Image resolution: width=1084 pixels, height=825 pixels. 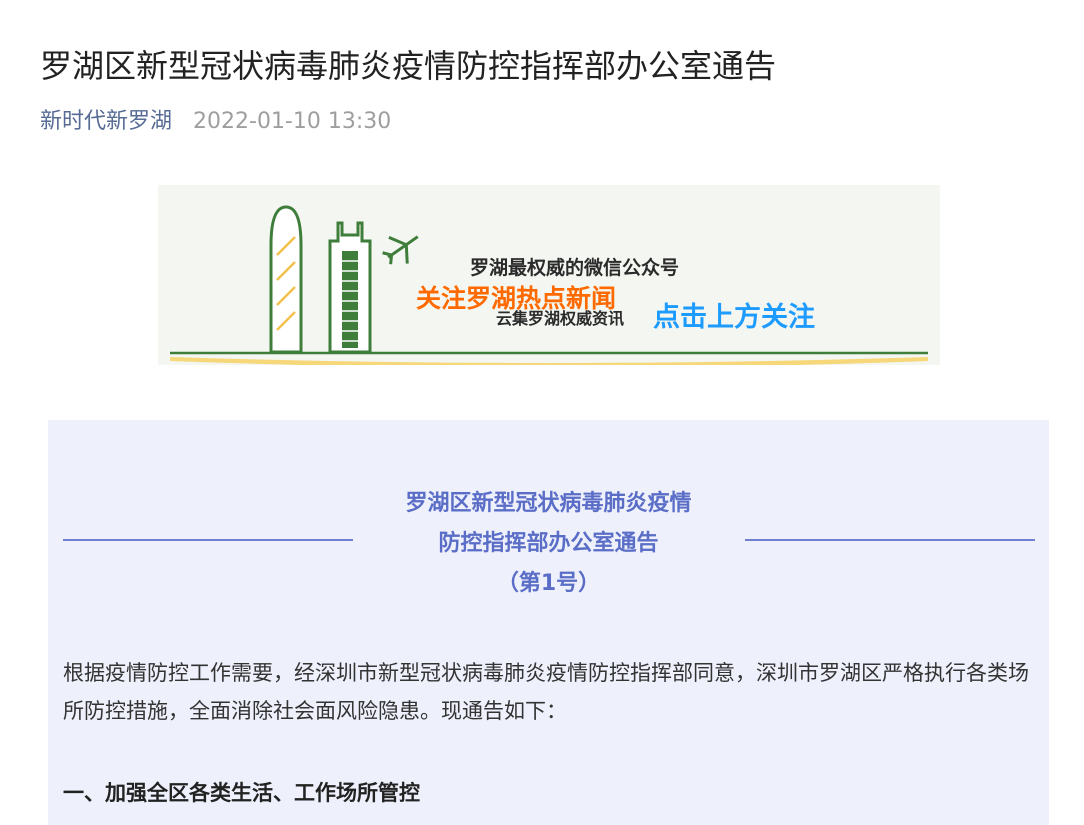 I want to click on notice-heading: 罗湖区新型冠状病毒肺炎疫情 防控指挥部办公室通告 （第1号）, so click(x=548, y=544).